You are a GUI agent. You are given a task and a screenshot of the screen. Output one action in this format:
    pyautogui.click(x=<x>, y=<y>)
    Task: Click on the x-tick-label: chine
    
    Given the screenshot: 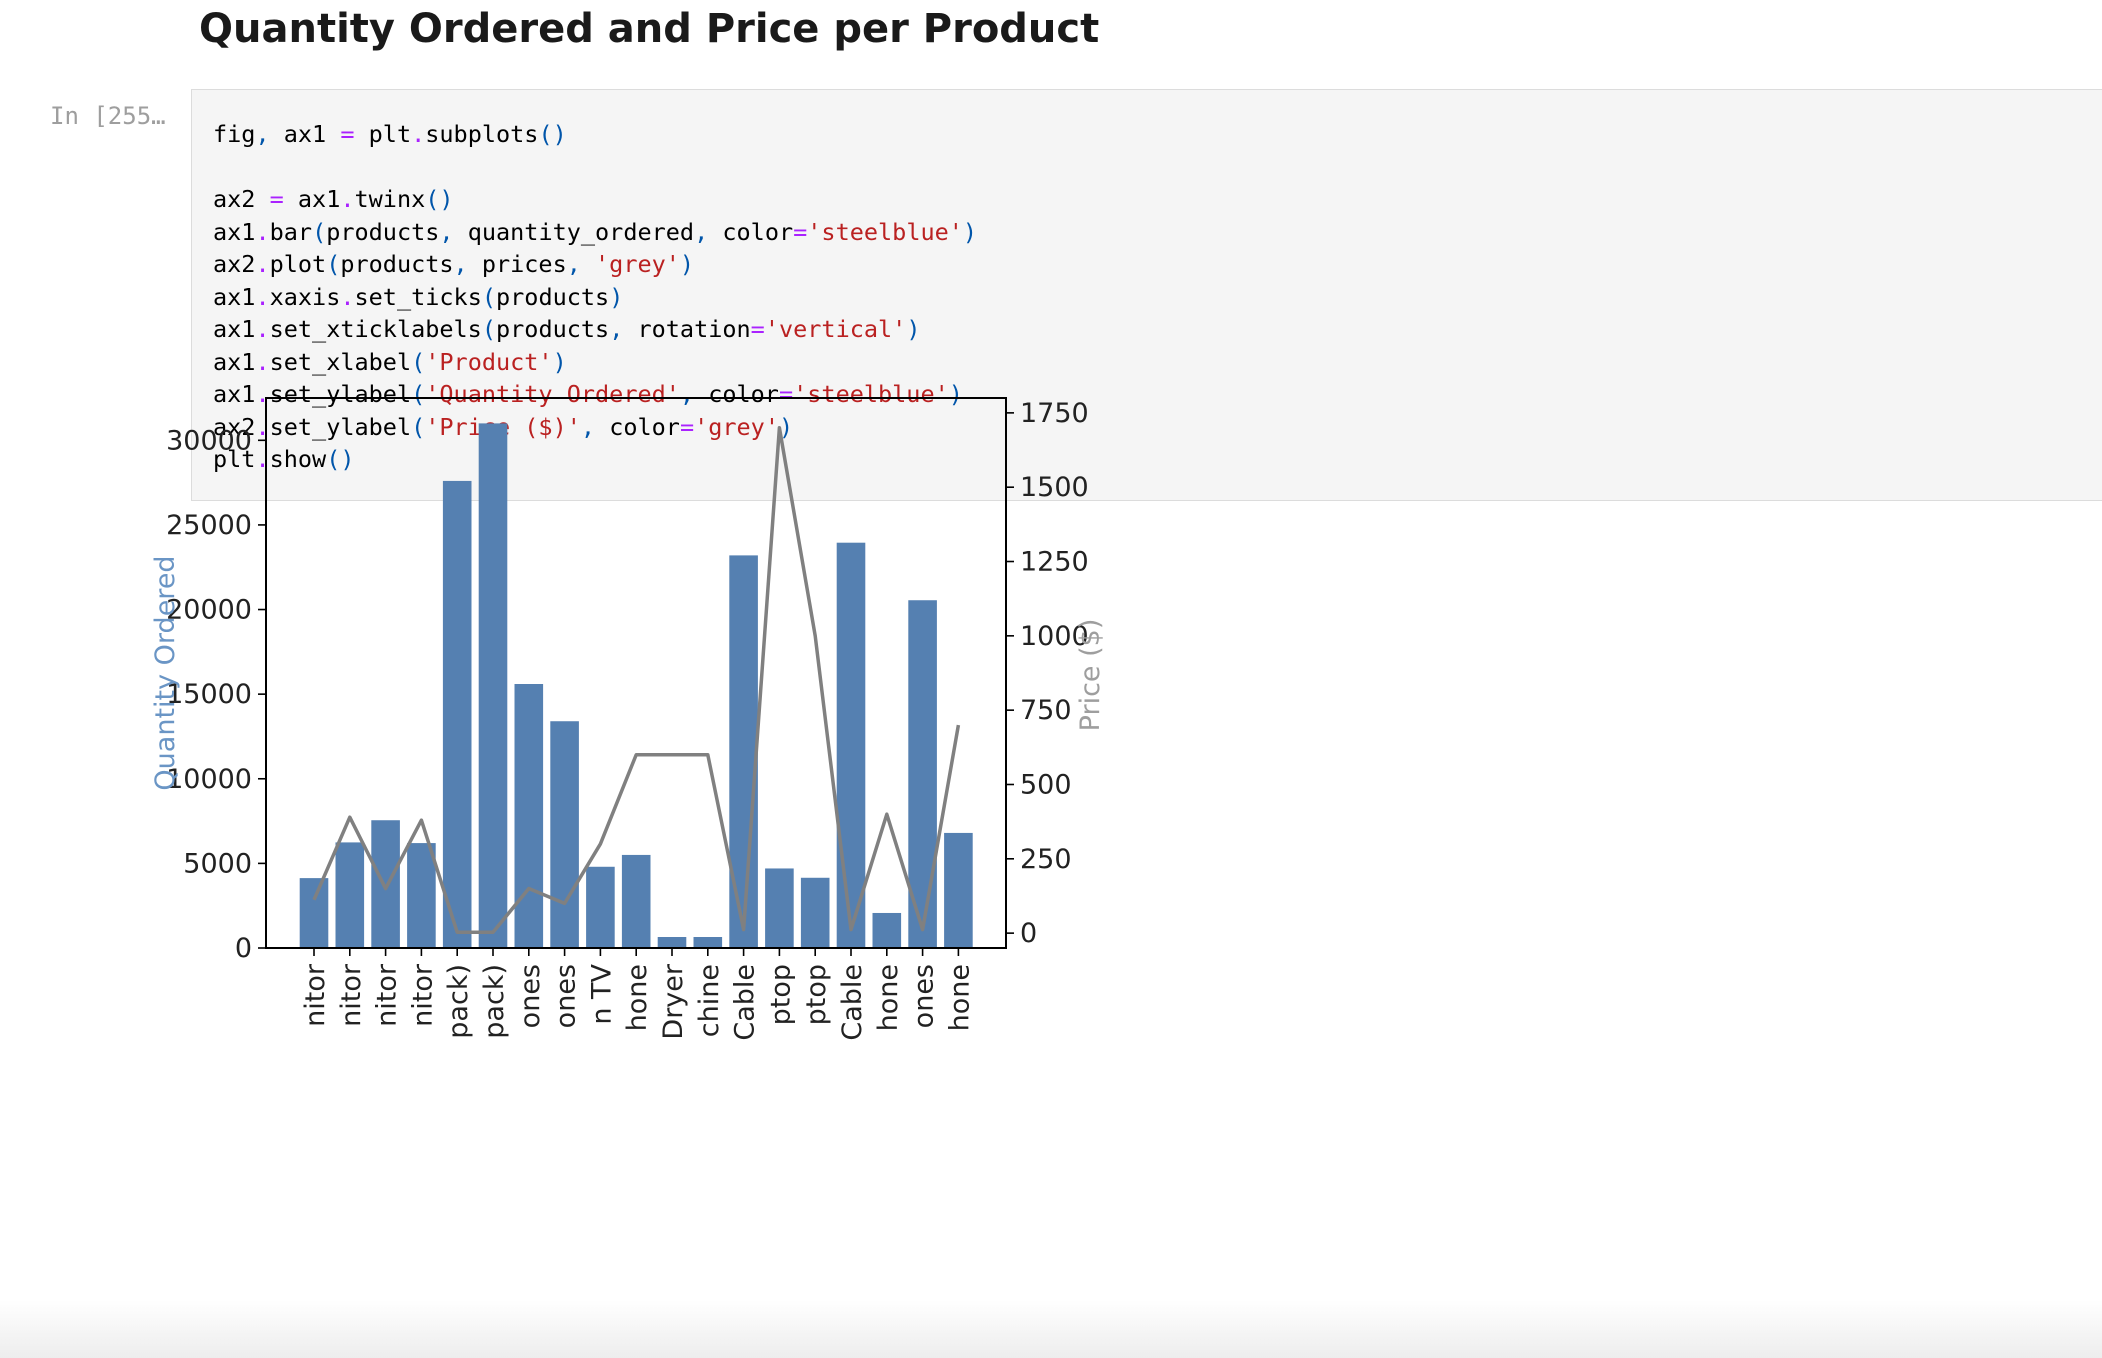 What is the action you would take?
    pyautogui.click(x=709, y=1000)
    